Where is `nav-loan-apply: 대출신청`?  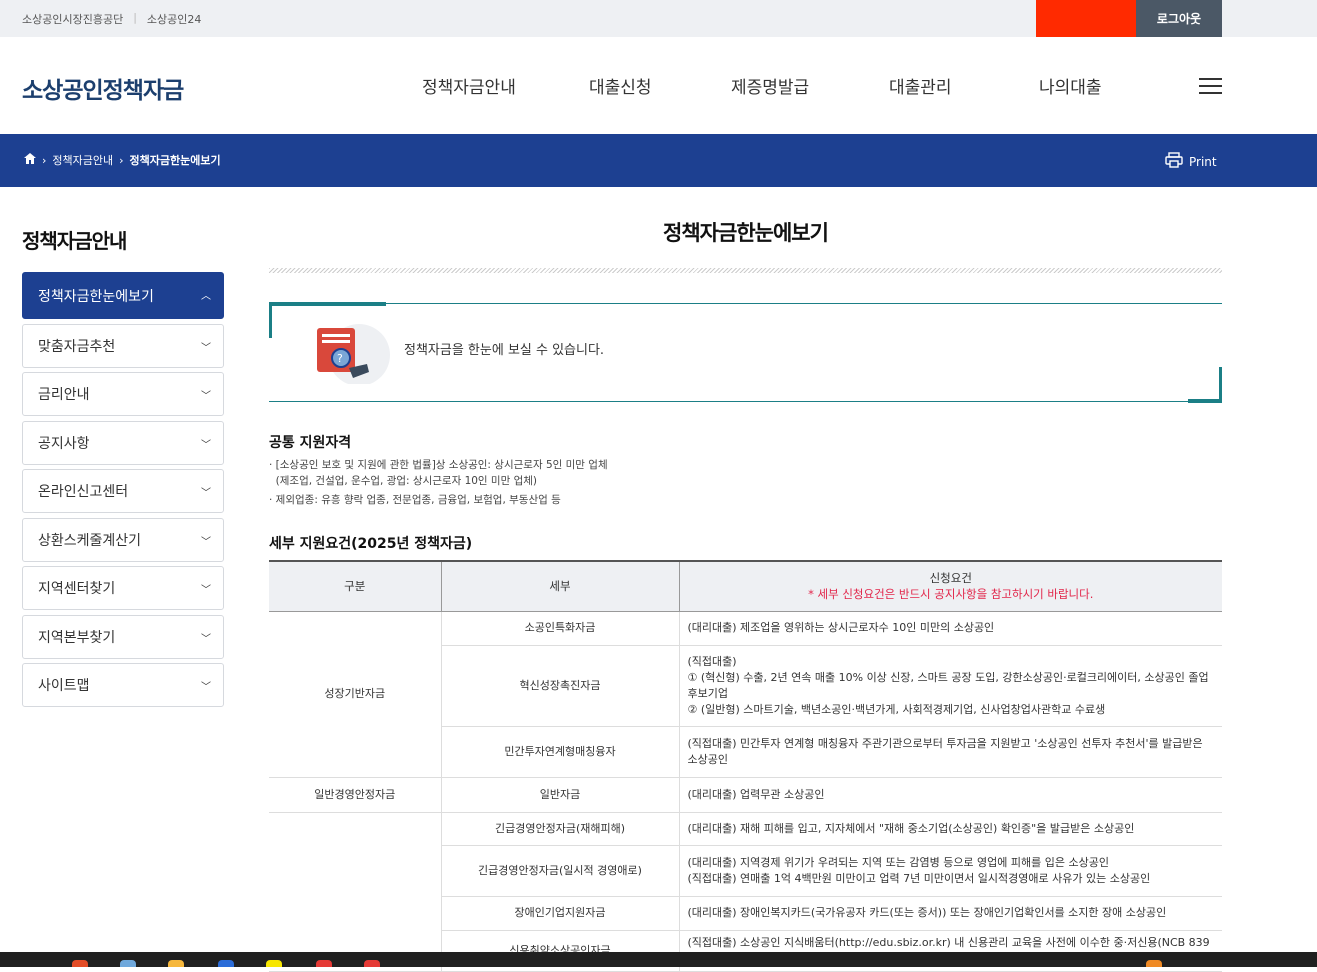
nav-loan-apply: 대출신청 is located at coordinates (620, 85).